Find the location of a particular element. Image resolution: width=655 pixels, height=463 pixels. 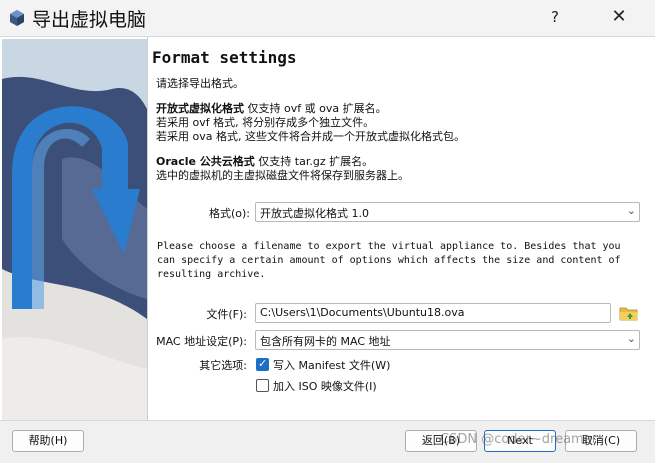

manifest-label: 写入 Manifest 文件(W) is located at coordinates (331, 365).